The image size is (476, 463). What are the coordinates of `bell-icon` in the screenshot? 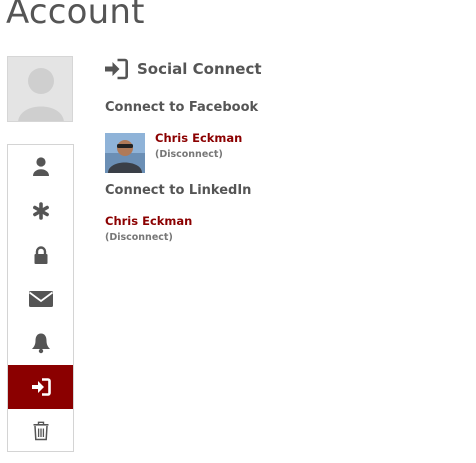 It's located at (40, 343).